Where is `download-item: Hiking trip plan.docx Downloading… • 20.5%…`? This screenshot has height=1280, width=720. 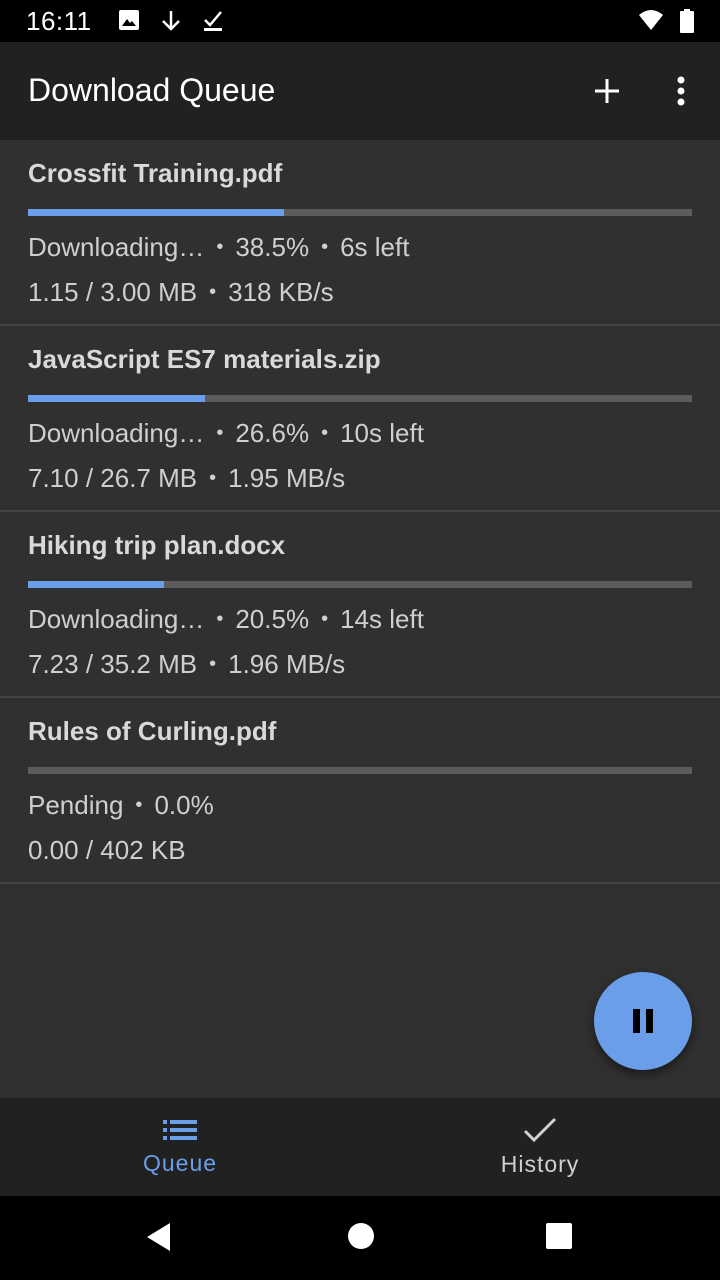 download-item: Hiking trip plan.docx Downloading… • 20.5%… is located at coordinates (360, 605).